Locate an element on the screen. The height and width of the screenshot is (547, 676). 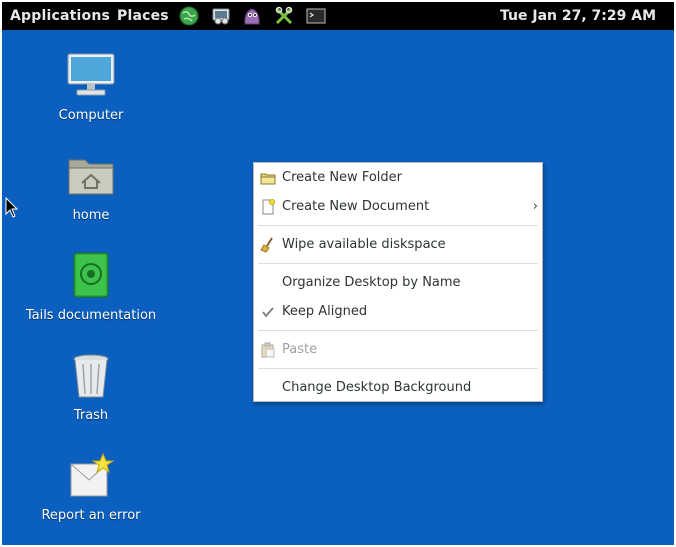
menu-item-label: Organize Desktop by Name is located at coordinates (371, 282).